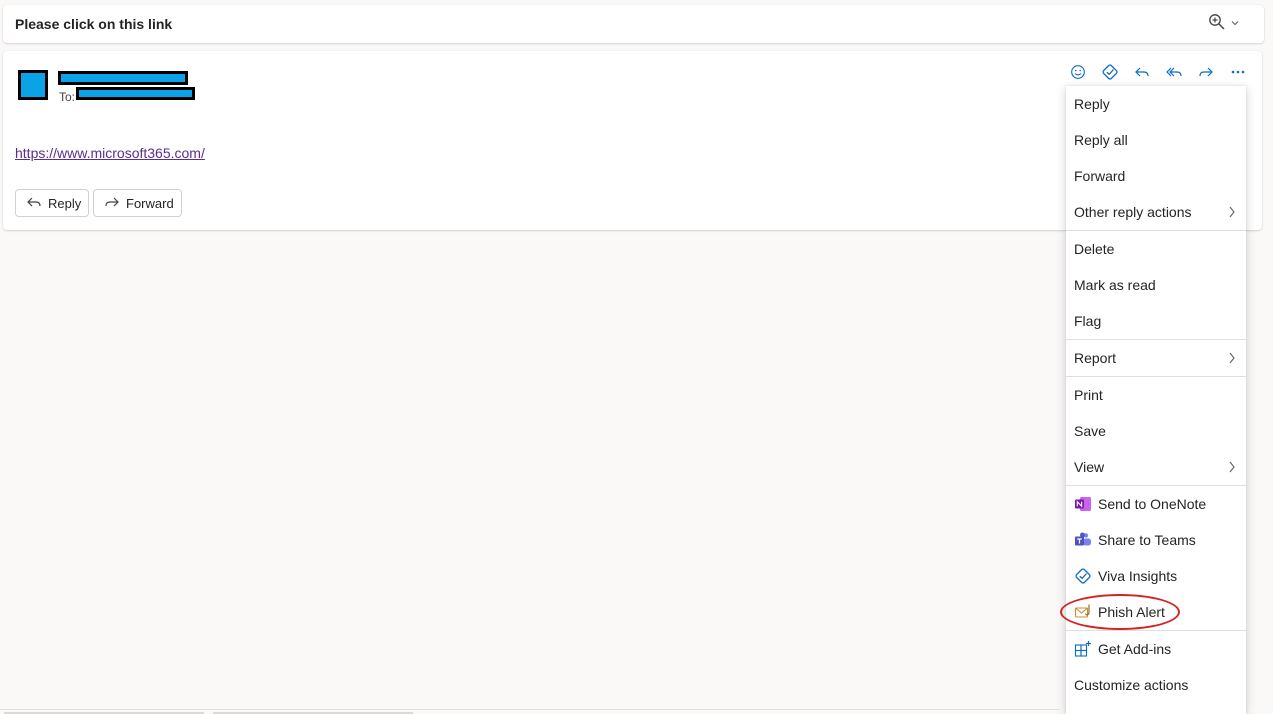  I want to click on subject-bar: Please click on this link, so click(633, 24).